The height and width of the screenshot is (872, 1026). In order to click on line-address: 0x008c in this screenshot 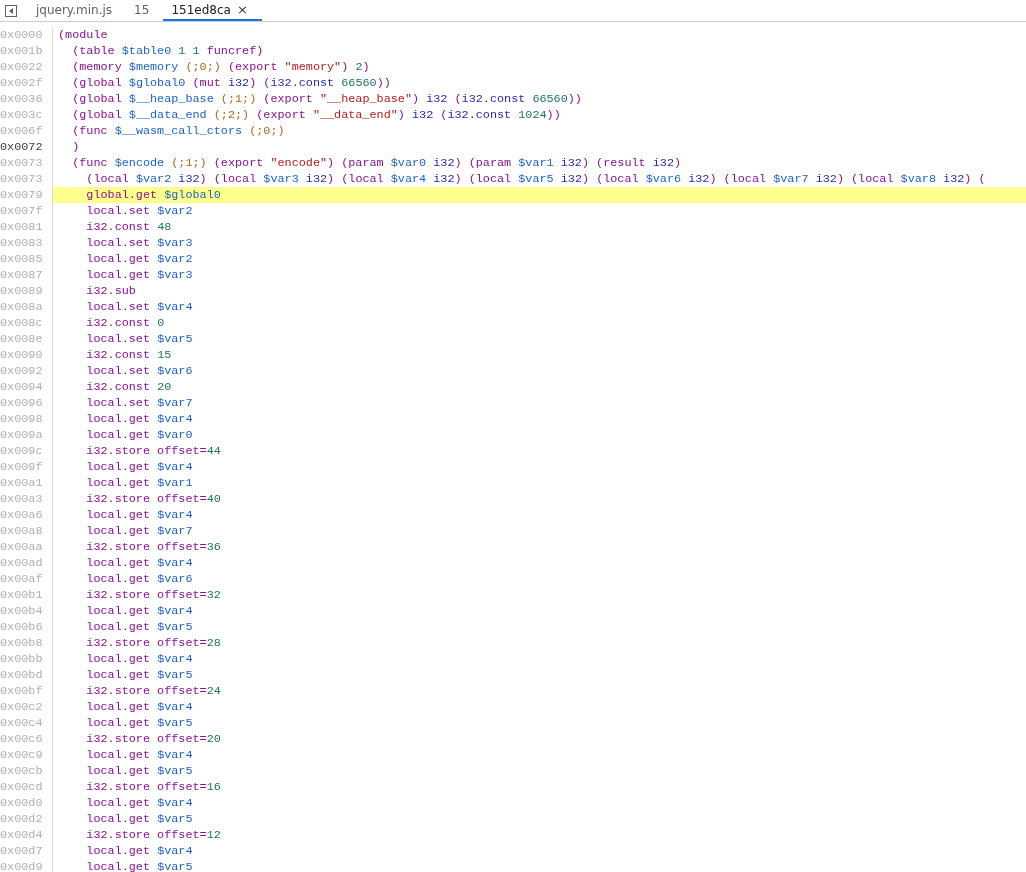, I will do `click(26, 323)`.